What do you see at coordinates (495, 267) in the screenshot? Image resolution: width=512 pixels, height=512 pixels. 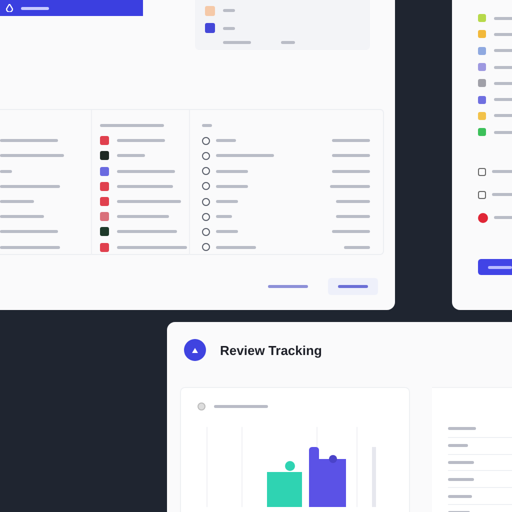 I see `primary-button` at bounding box center [495, 267].